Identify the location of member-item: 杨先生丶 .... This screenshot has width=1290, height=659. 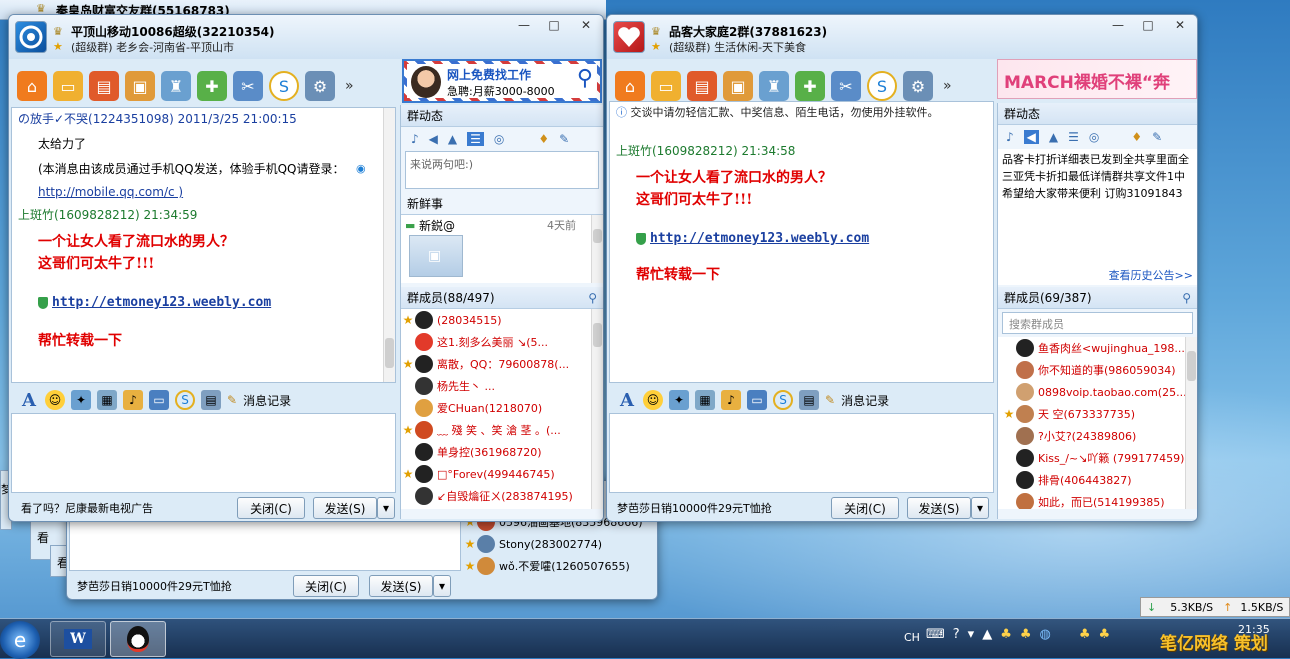
(502, 386).